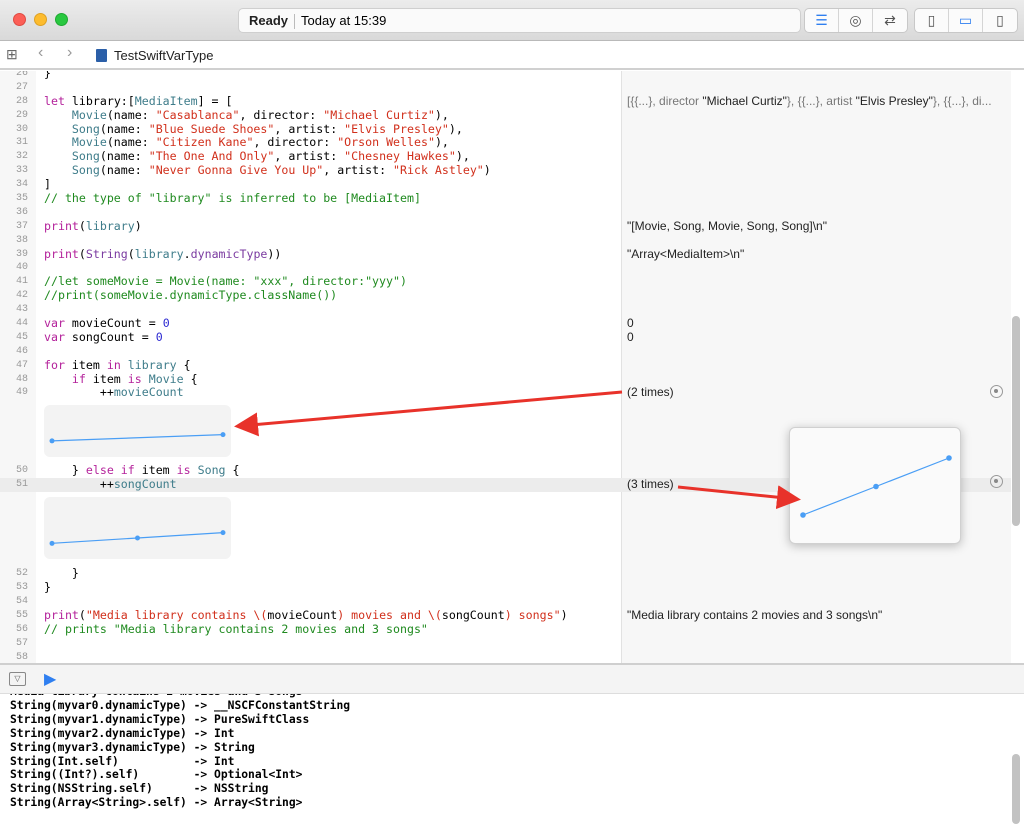 The width and height of the screenshot is (1024, 829). Describe the element at coordinates (114, 393) in the screenshot. I see `code-text: ++movieCount` at that location.